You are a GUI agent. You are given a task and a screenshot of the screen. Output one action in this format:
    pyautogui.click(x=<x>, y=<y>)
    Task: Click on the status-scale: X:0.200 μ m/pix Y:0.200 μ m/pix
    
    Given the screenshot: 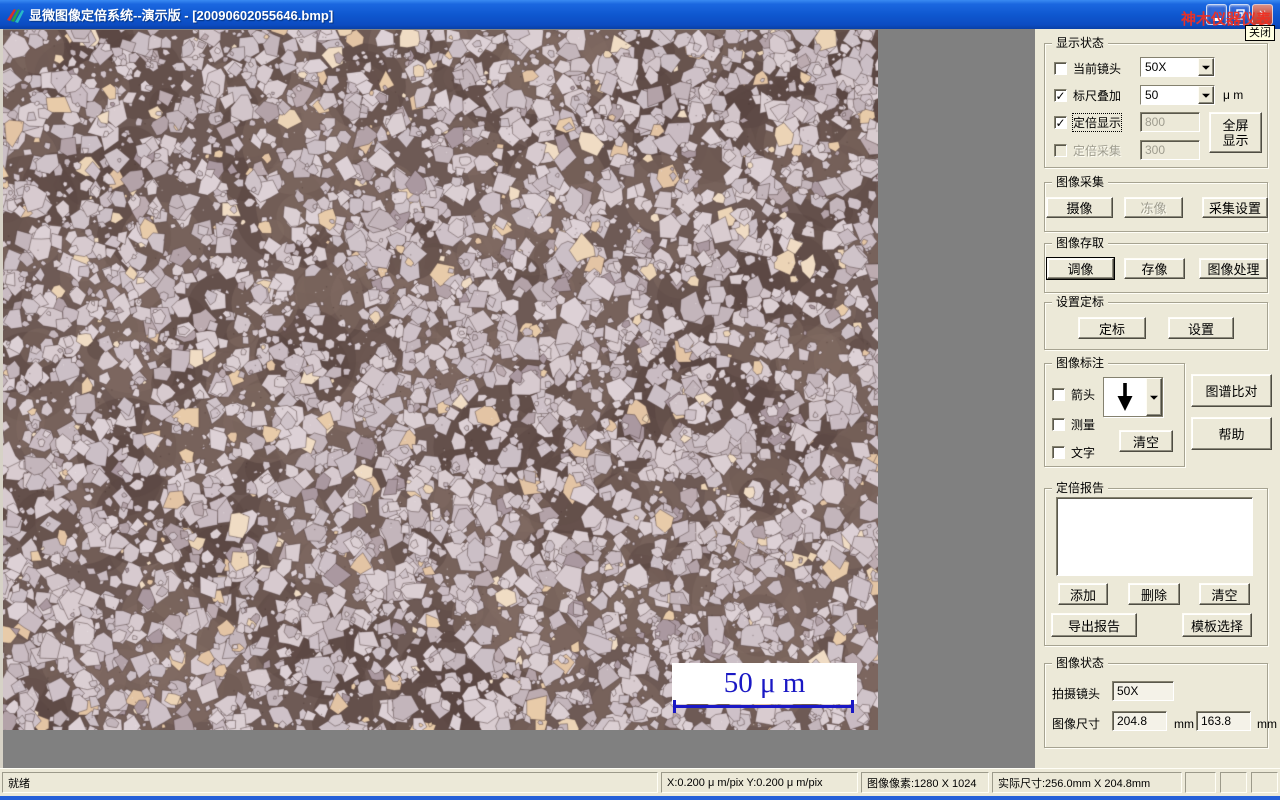 What is the action you would take?
    pyautogui.click(x=759, y=782)
    